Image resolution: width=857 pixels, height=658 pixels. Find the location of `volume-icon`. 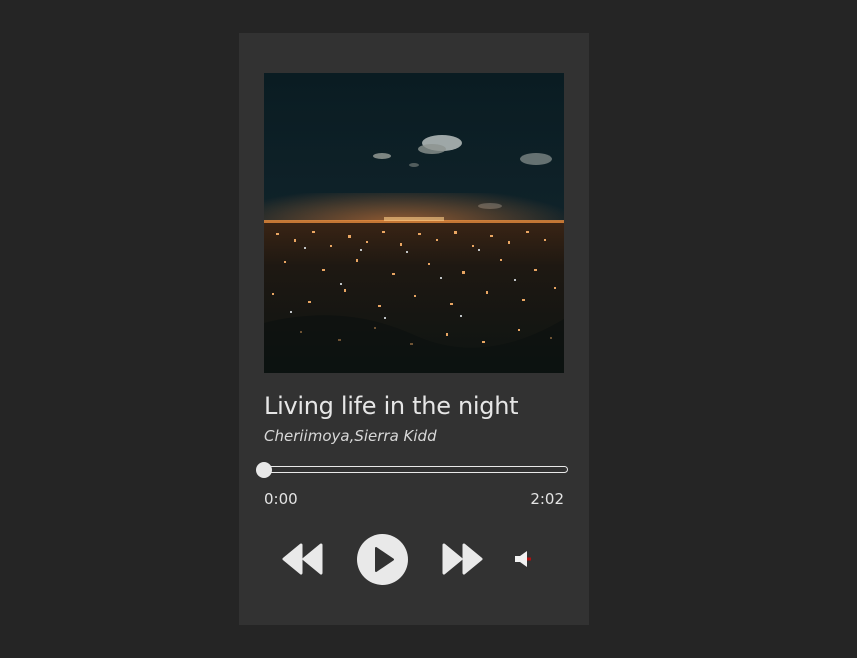

volume-icon is located at coordinates (523, 559).